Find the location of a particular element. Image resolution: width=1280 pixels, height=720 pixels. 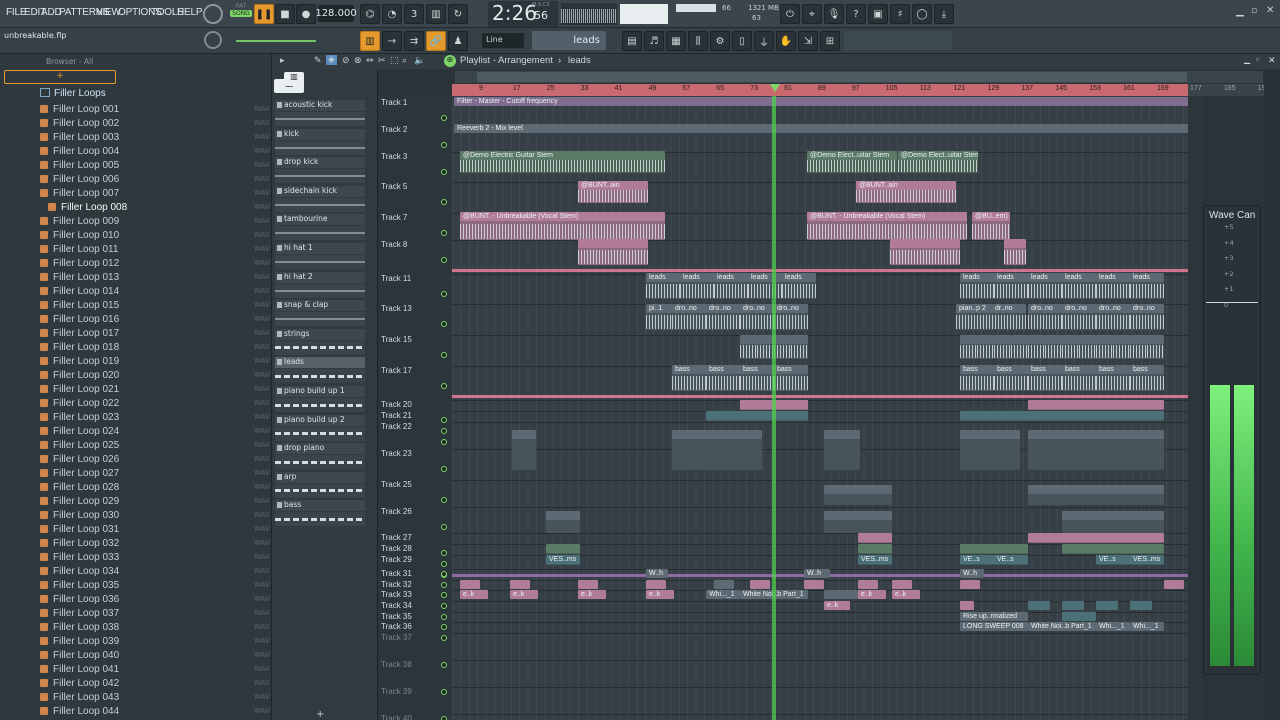

playlist-clip: White Noi..b Part_1 is located at coordinates (1062, 626).